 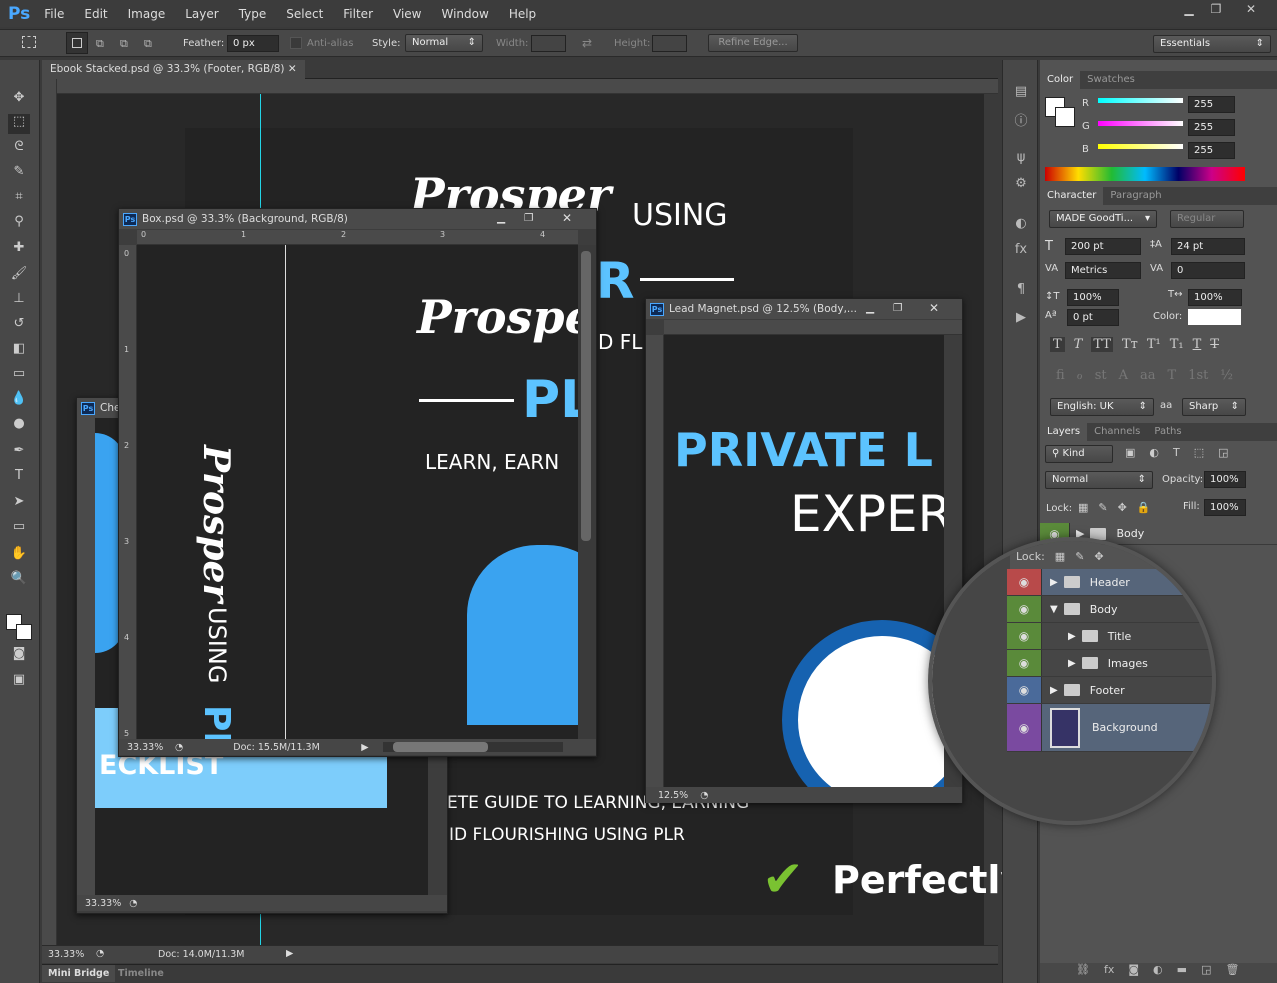 What do you see at coordinates (1176, 452) in the screenshot?
I see `type-filter-icon: T` at bounding box center [1176, 452].